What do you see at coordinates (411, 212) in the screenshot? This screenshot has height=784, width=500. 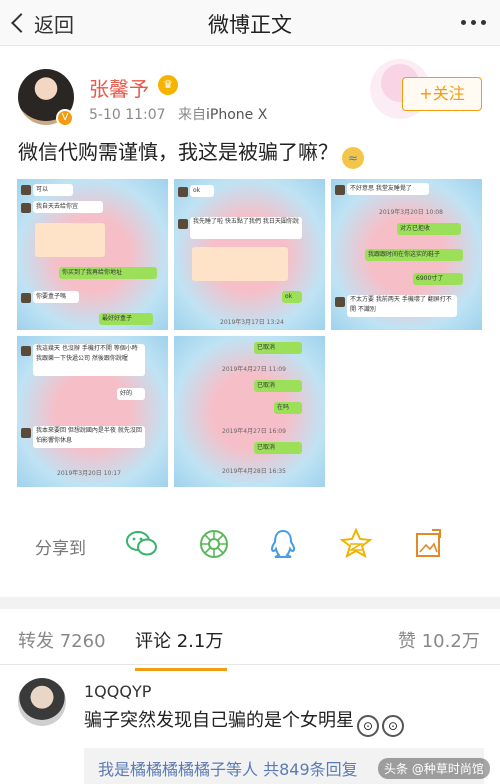 I see `chat-timestamp: 2019年3月20日 10:08` at bounding box center [411, 212].